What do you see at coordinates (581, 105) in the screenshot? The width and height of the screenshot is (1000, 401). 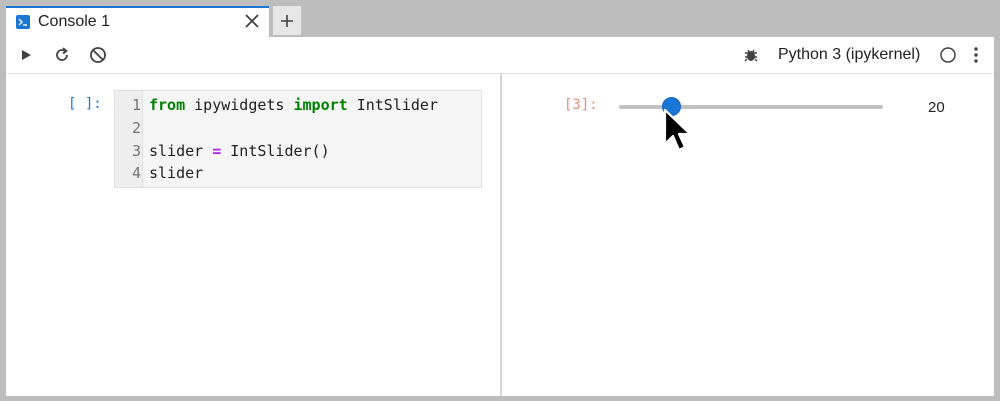 I see `output-prompt: [3]:` at bounding box center [581, 105].